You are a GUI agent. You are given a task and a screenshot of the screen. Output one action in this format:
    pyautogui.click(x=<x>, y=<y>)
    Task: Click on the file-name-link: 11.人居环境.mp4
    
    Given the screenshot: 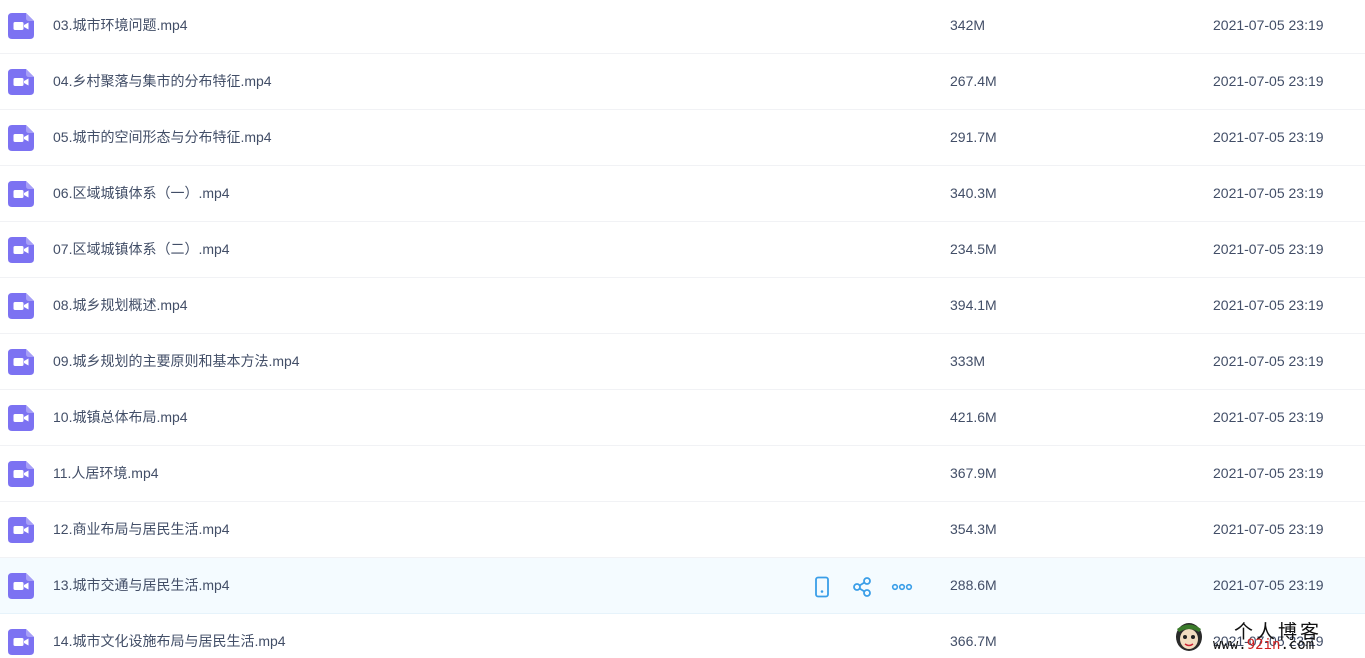 What is the action you would take?
    pyautogui.click(x=106, y=473)
    